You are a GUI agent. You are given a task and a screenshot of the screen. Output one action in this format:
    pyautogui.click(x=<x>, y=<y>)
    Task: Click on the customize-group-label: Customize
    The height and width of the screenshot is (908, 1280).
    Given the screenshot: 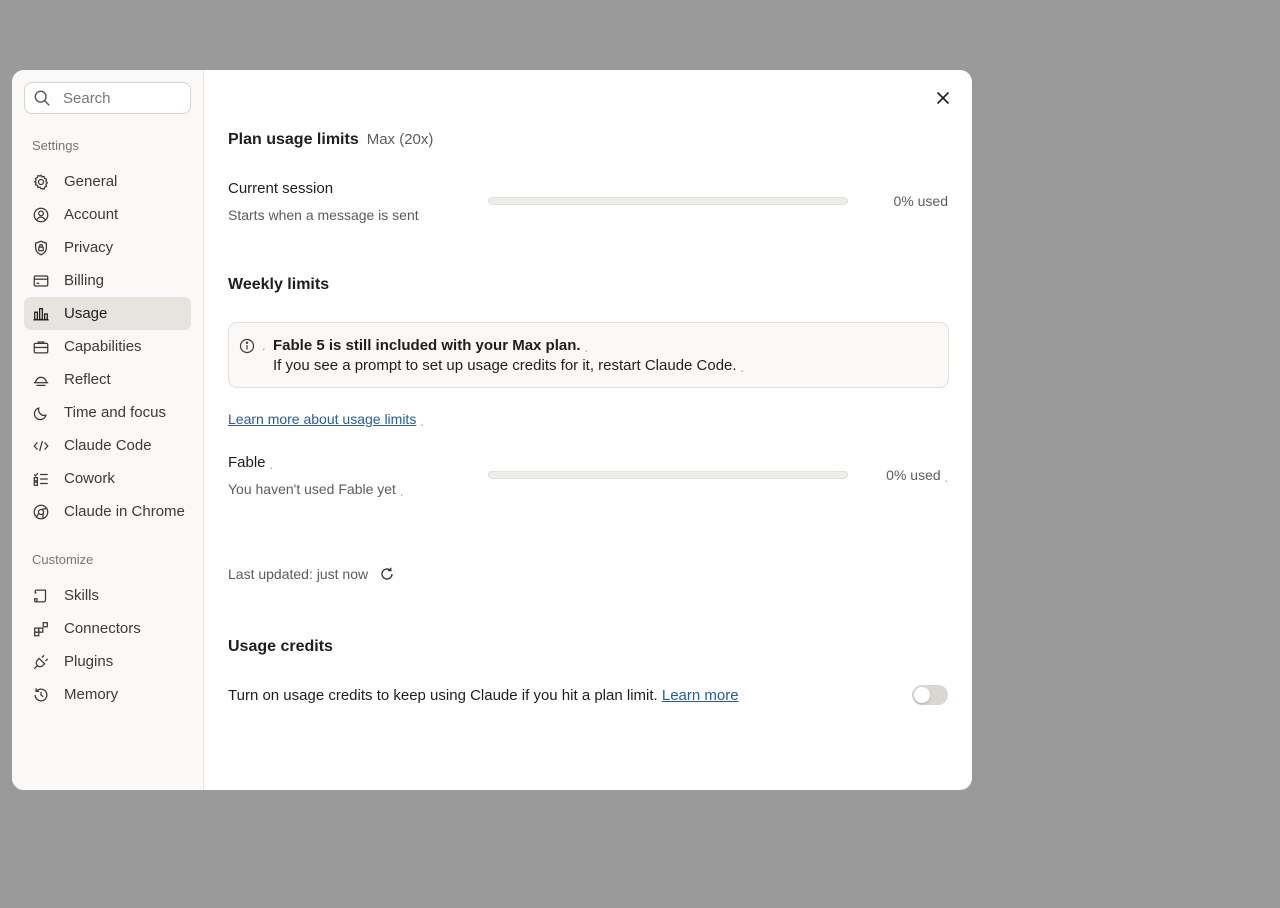 What is the action you would take?
    pyautogui.click(x=63, y=559)
    